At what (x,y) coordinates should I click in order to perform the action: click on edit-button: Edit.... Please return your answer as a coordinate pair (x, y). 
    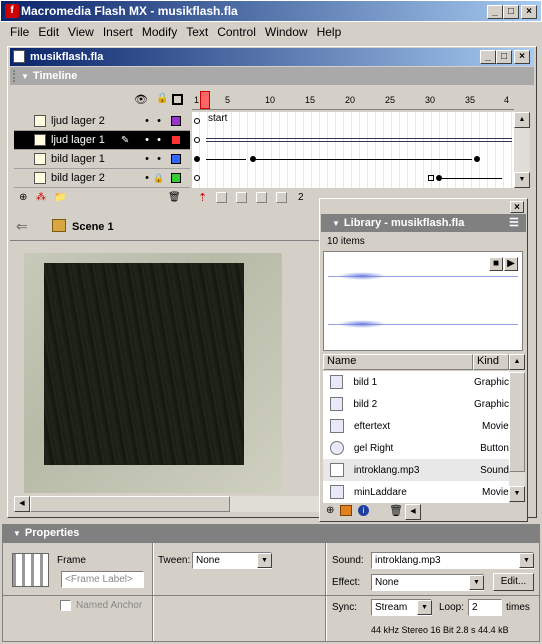
    Looking at the image, I should click on (513, 582).